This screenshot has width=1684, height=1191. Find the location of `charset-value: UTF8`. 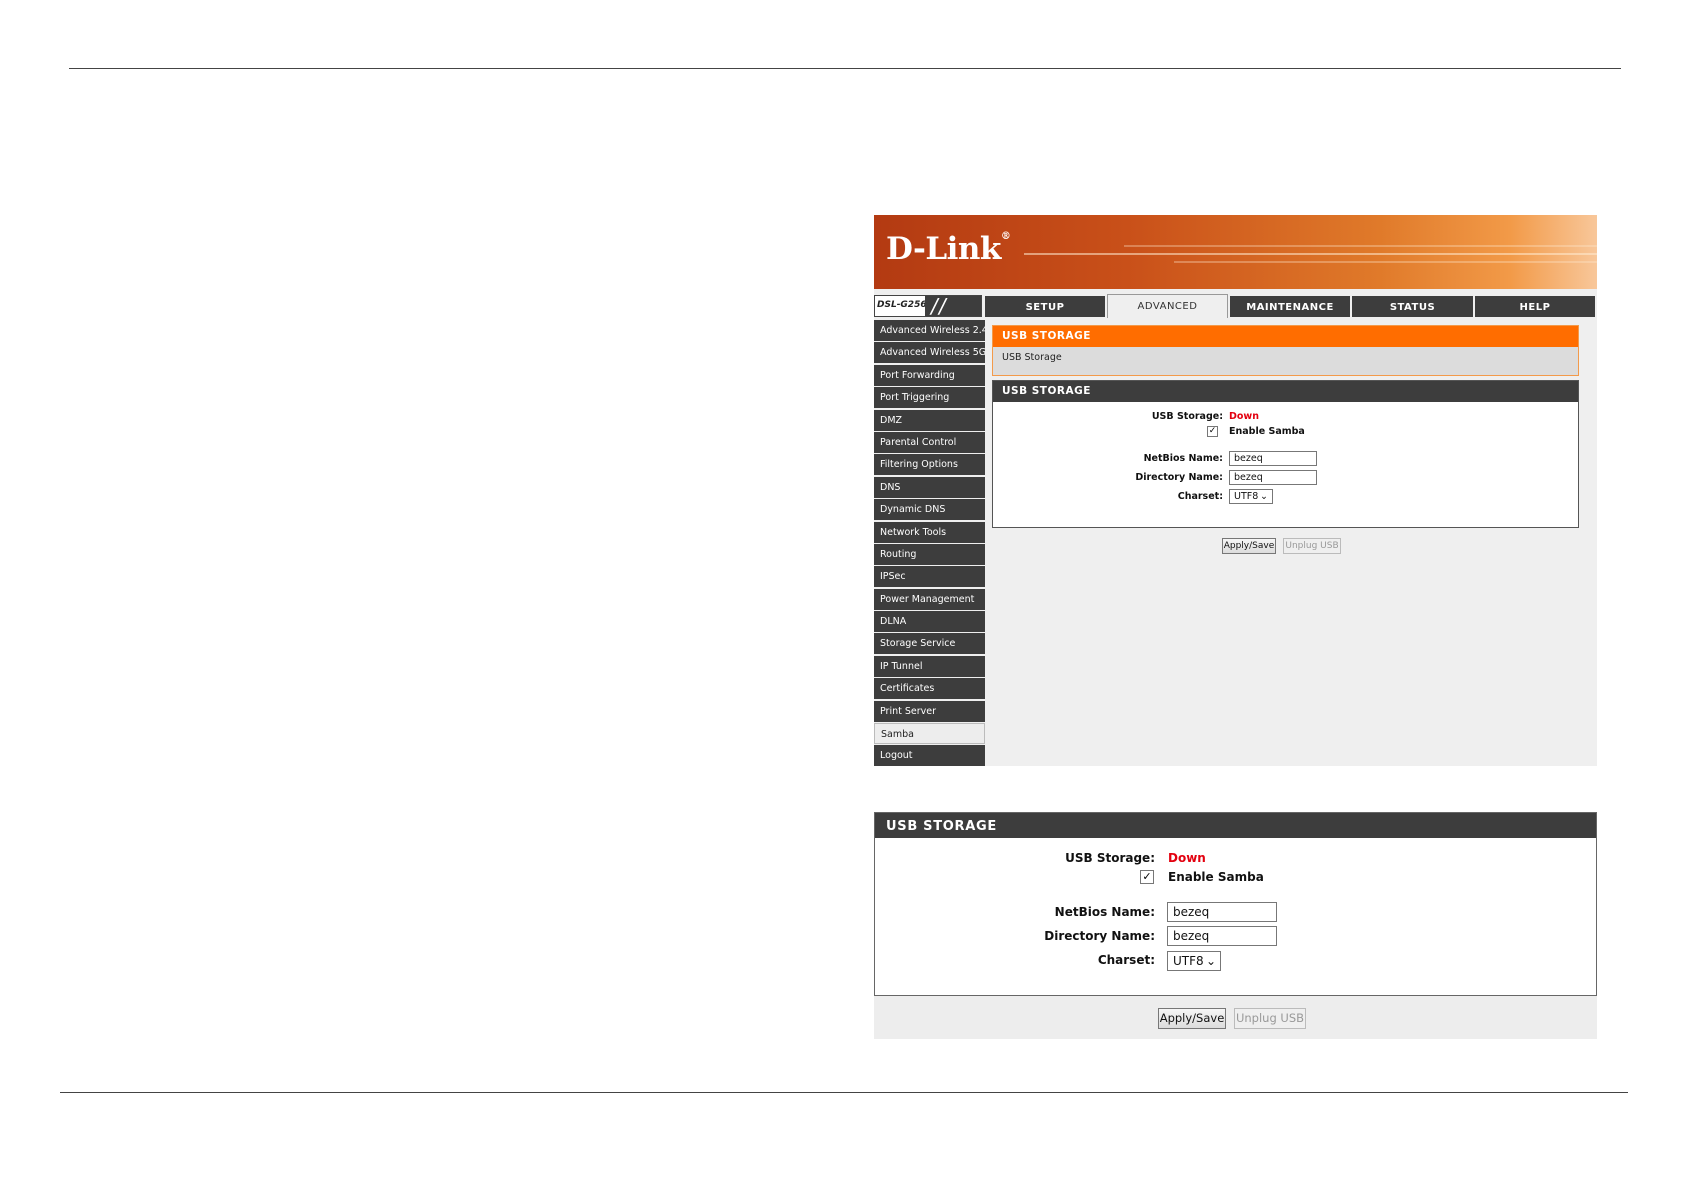

charset-value: UTF8 is located at coordinates (1246, 496).